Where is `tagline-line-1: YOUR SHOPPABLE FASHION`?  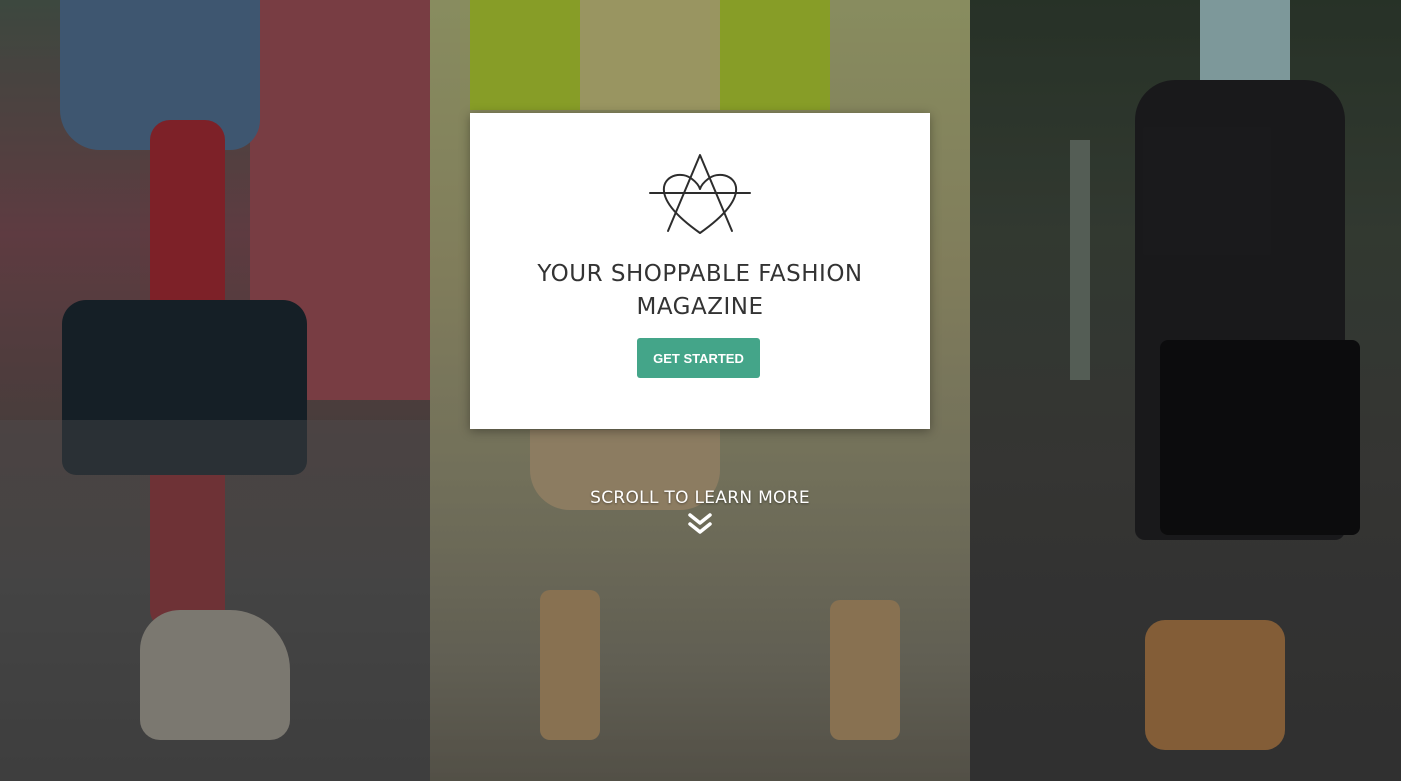 tagline-line-1: YOUR SHOPPABLE FASHION is located at coordinates (700, 274).